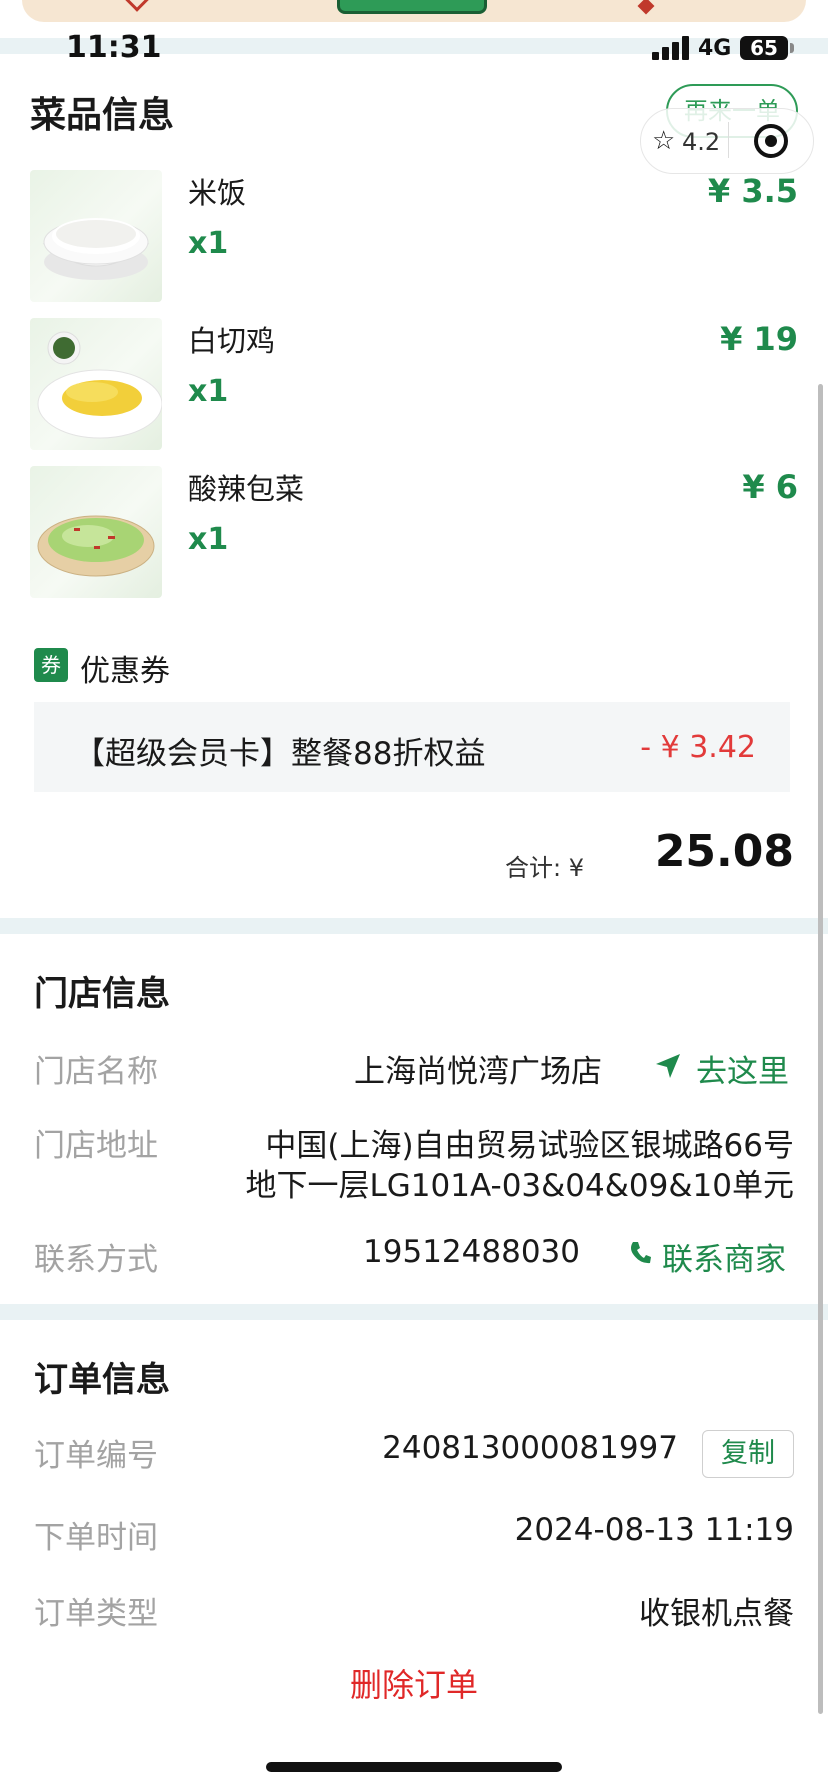 The image size is (828, 1792). What do you see at coordinates (478, 1072) in the screenshot?
I see `store-name: 上海尚悦湾广场店` at bounding box center [478, 1072].